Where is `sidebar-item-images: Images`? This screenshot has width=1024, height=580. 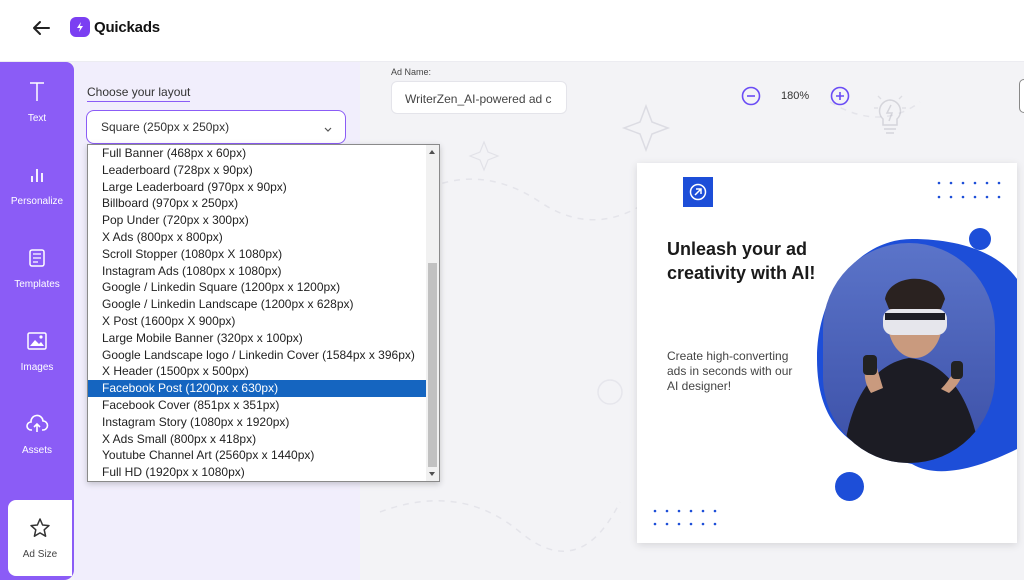
sidebar-item-images: Images is located at coordinates (37, 351).